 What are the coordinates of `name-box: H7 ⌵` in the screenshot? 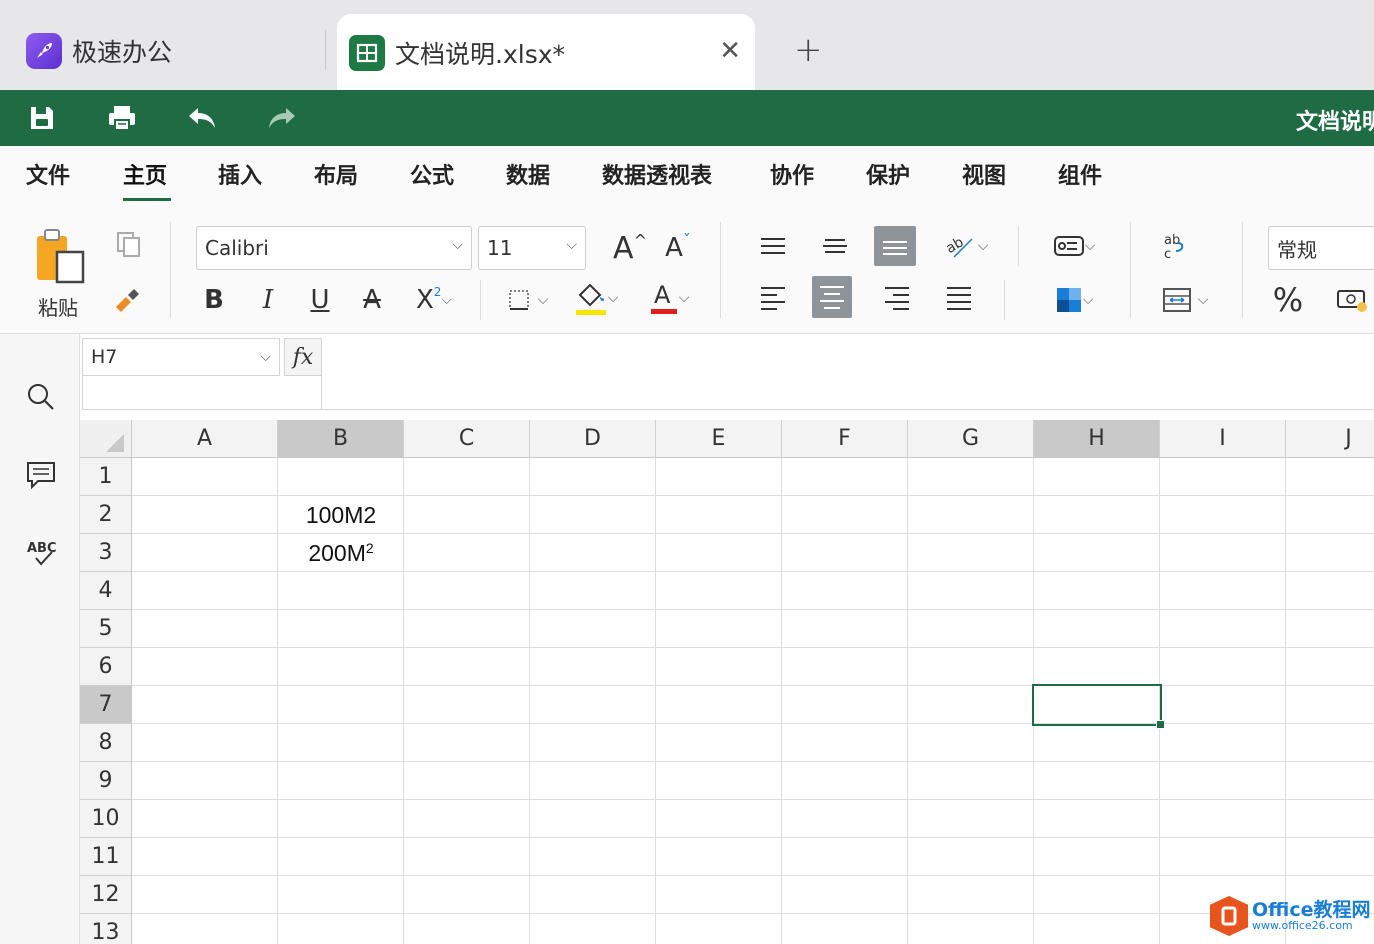 It's located at (181, 357).